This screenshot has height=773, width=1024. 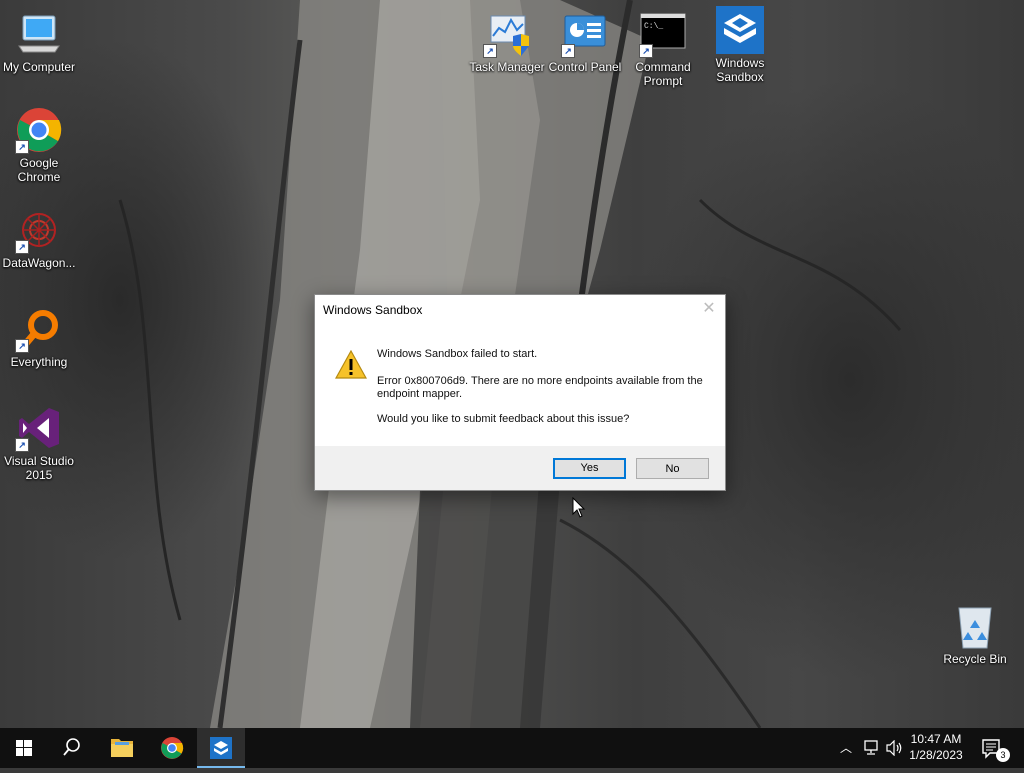 What do you see at coordinates (1003, 755) in the screenshot?
I see `notification-count-badge: 3` at bounding box center [1003, 755].